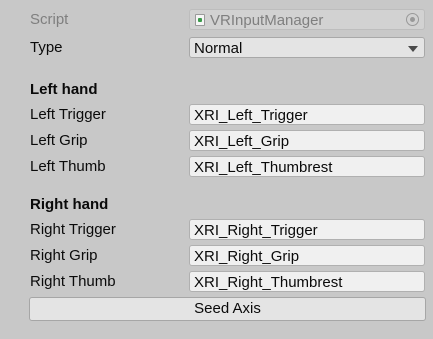  What do you see at coordinates (307, 255) in the screenshot?
I see `right-grip-input: XRI_Right_Grip` at bounding box center [307, 255].